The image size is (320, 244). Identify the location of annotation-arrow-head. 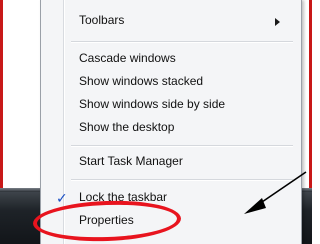
(255, 206).